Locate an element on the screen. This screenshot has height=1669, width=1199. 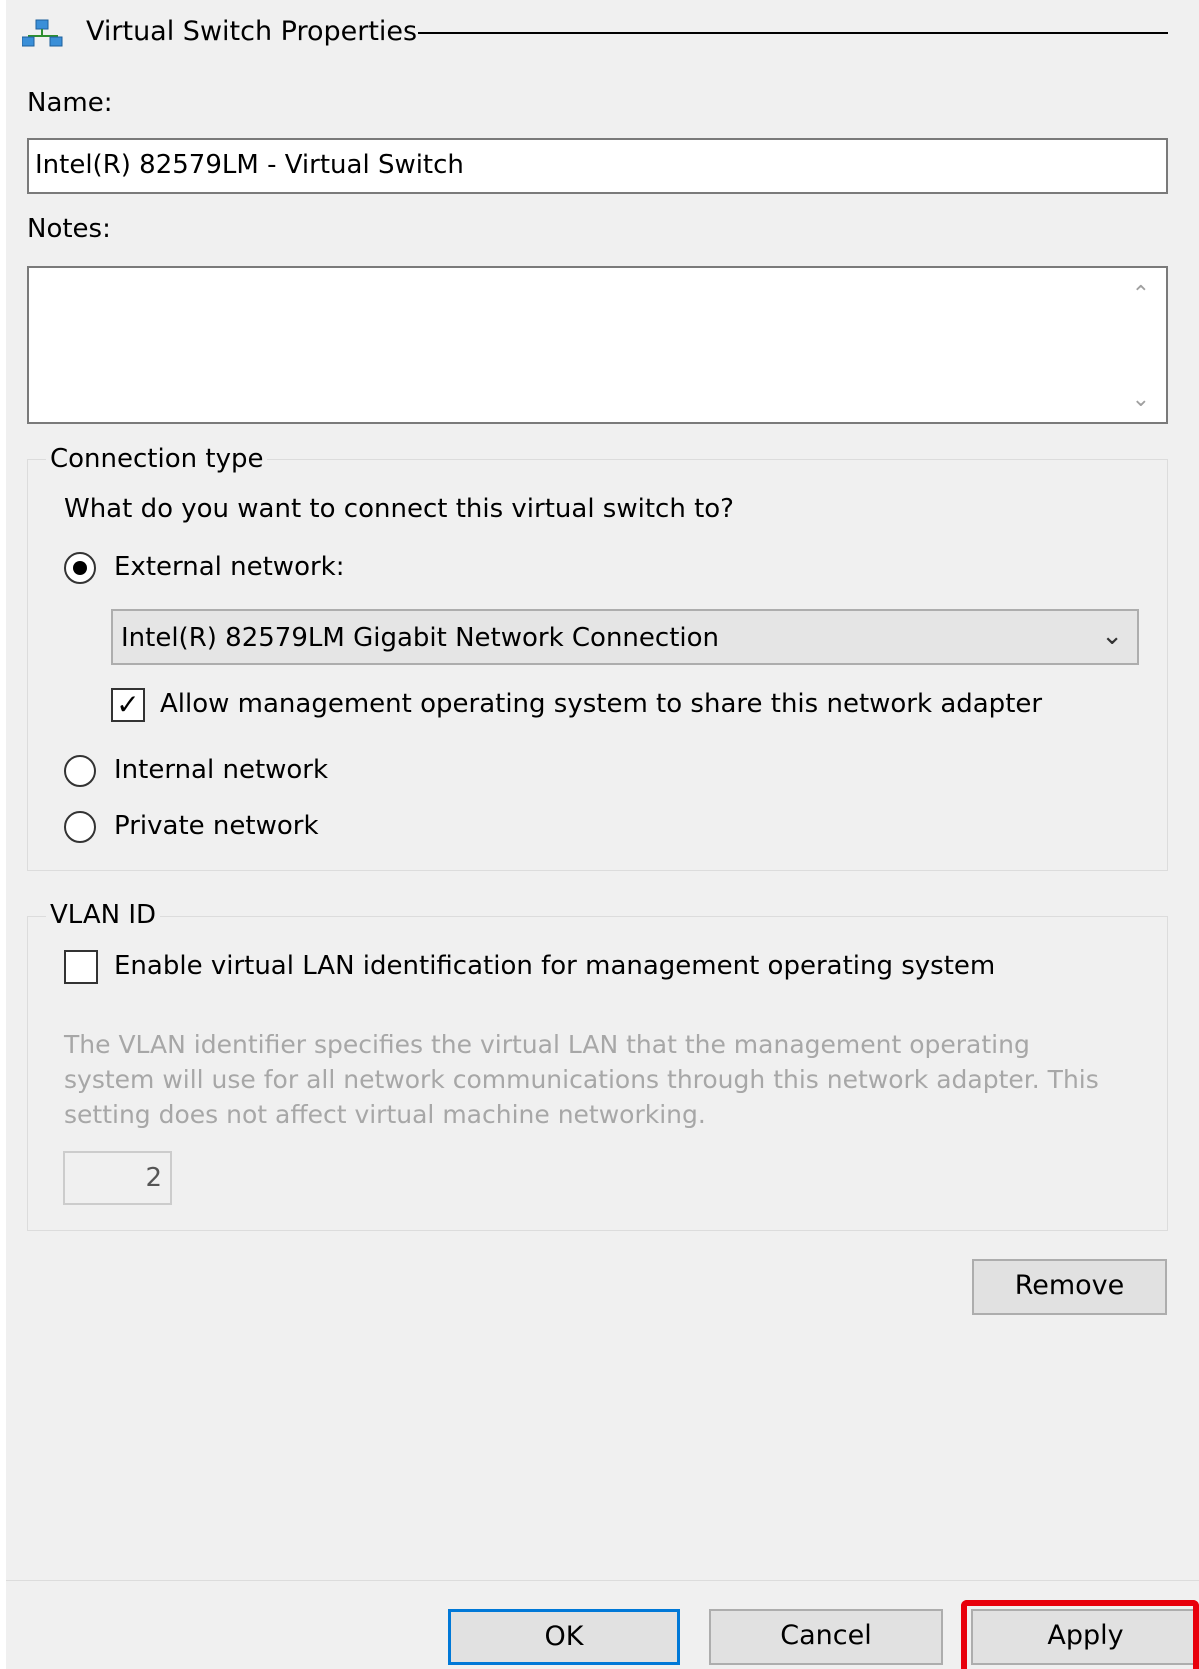
scroll-down-icon: ⌄ is located at coordinates (1141, 399).